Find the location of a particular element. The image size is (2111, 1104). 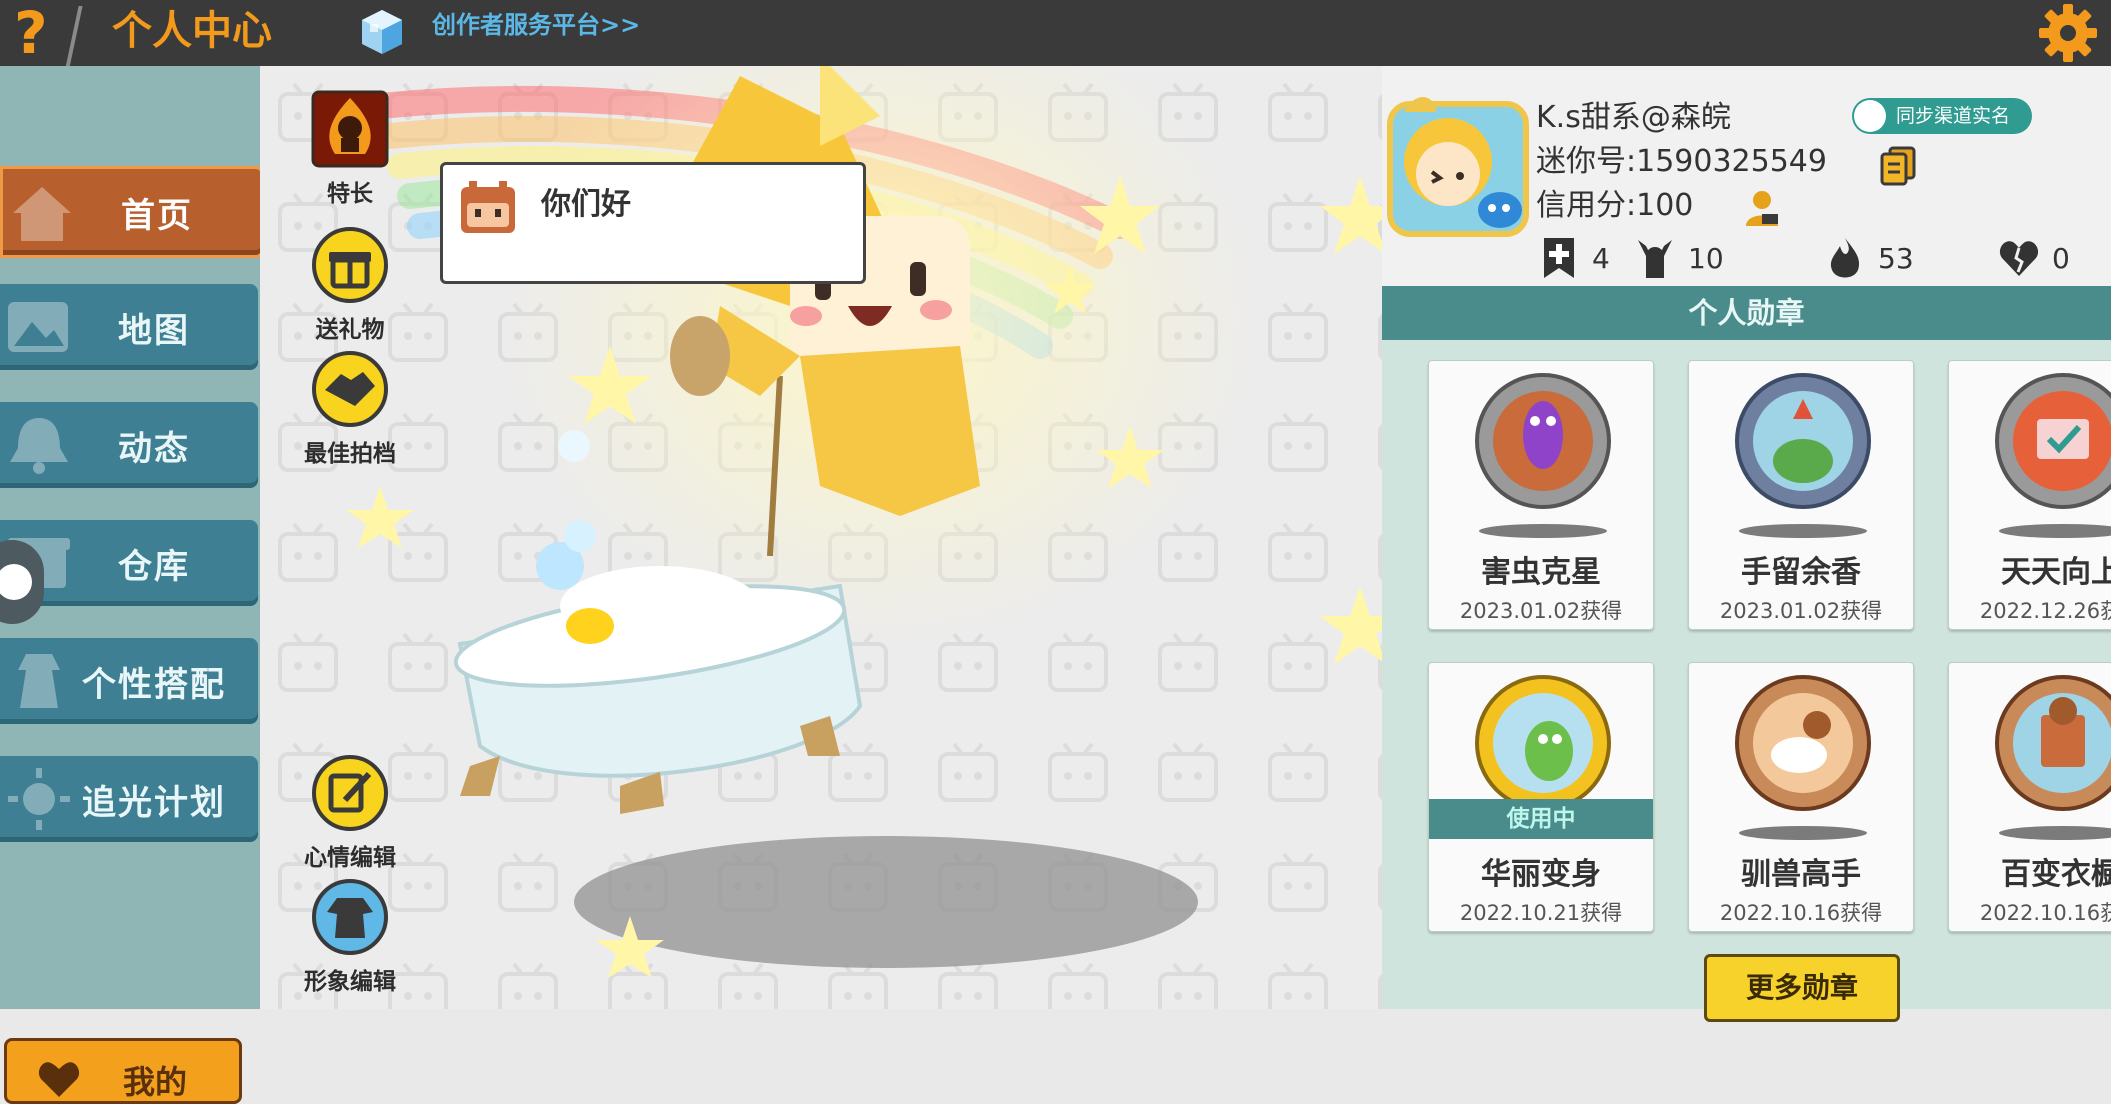

image-edit-button: 形象编辑 is located at coordinates (350, 937).